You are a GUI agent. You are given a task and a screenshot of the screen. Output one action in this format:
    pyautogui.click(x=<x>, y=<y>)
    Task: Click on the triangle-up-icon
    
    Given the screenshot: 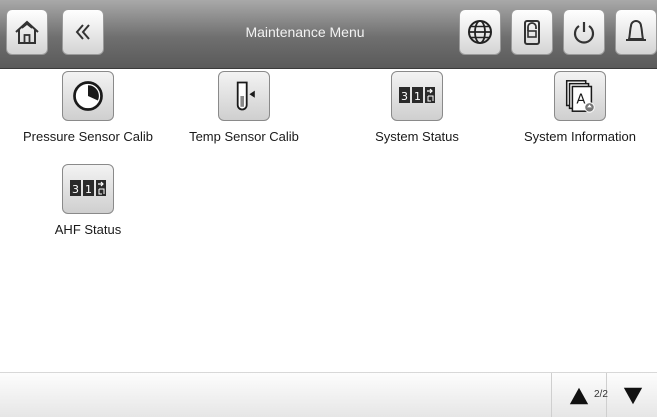 What is the action you would take?
    pyautogui.click(x=579, y=396)
    